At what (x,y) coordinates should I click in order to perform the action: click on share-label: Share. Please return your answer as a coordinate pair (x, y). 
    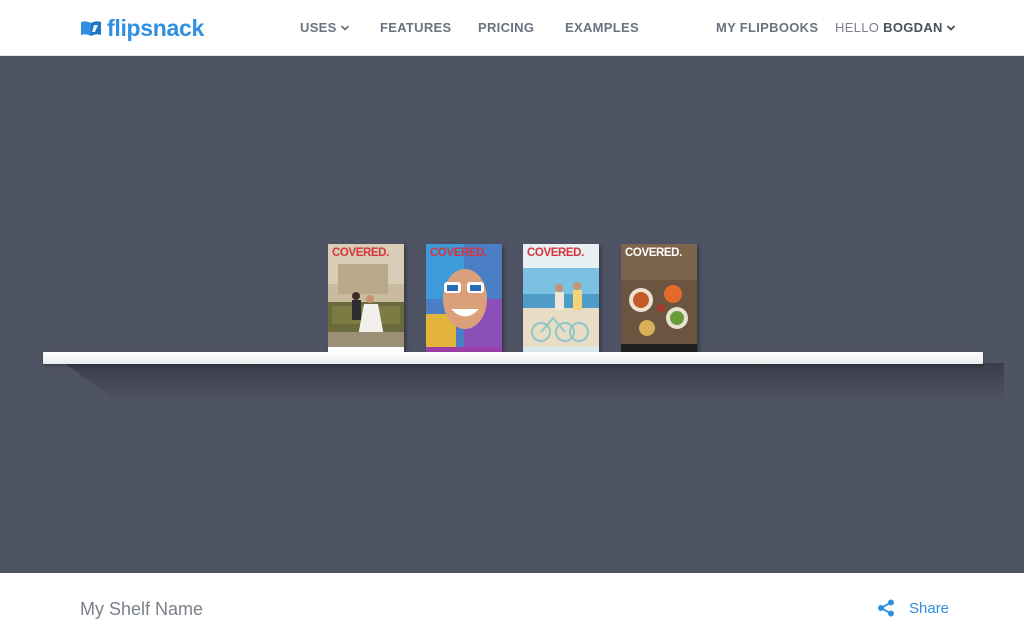
    Looking at the image, I should click on (929, 608).